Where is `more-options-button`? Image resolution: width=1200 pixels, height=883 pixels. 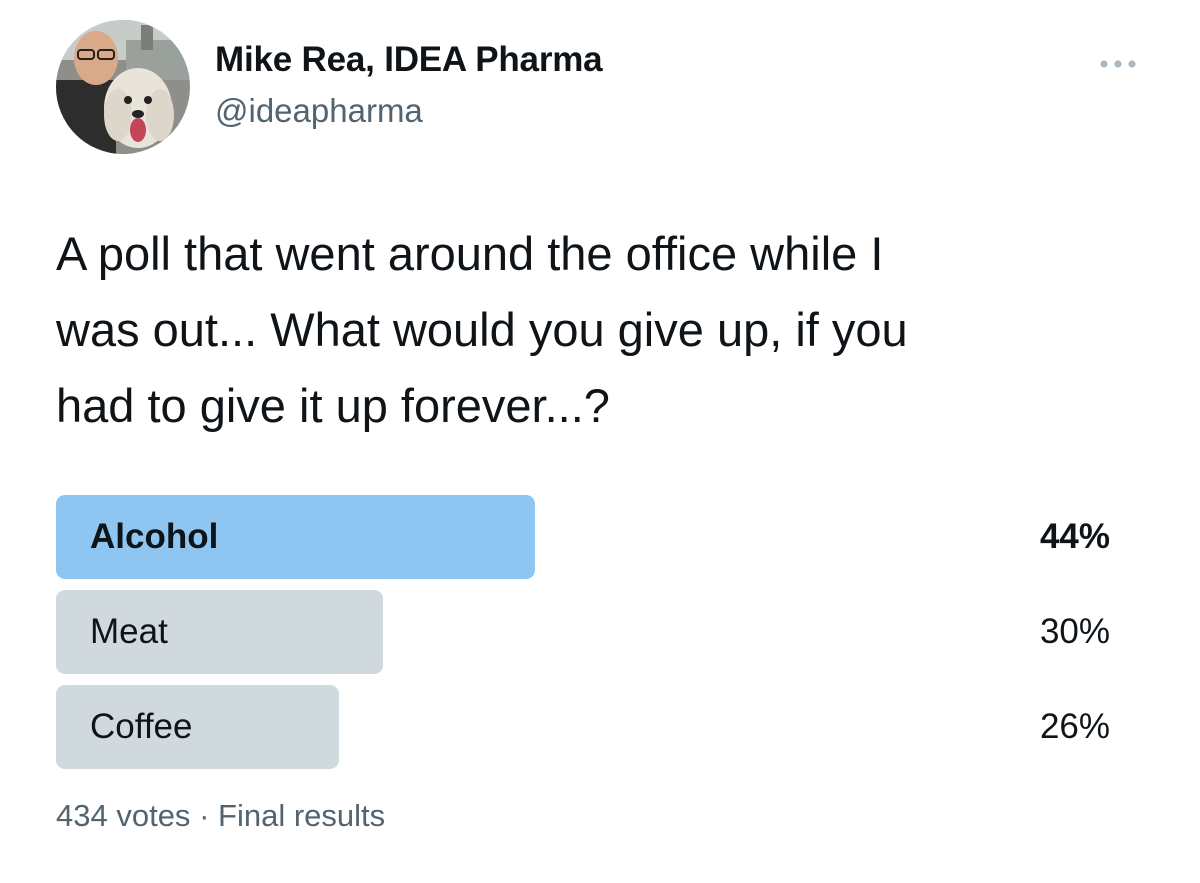 more-options-button is located at coordinates (1118, 63).